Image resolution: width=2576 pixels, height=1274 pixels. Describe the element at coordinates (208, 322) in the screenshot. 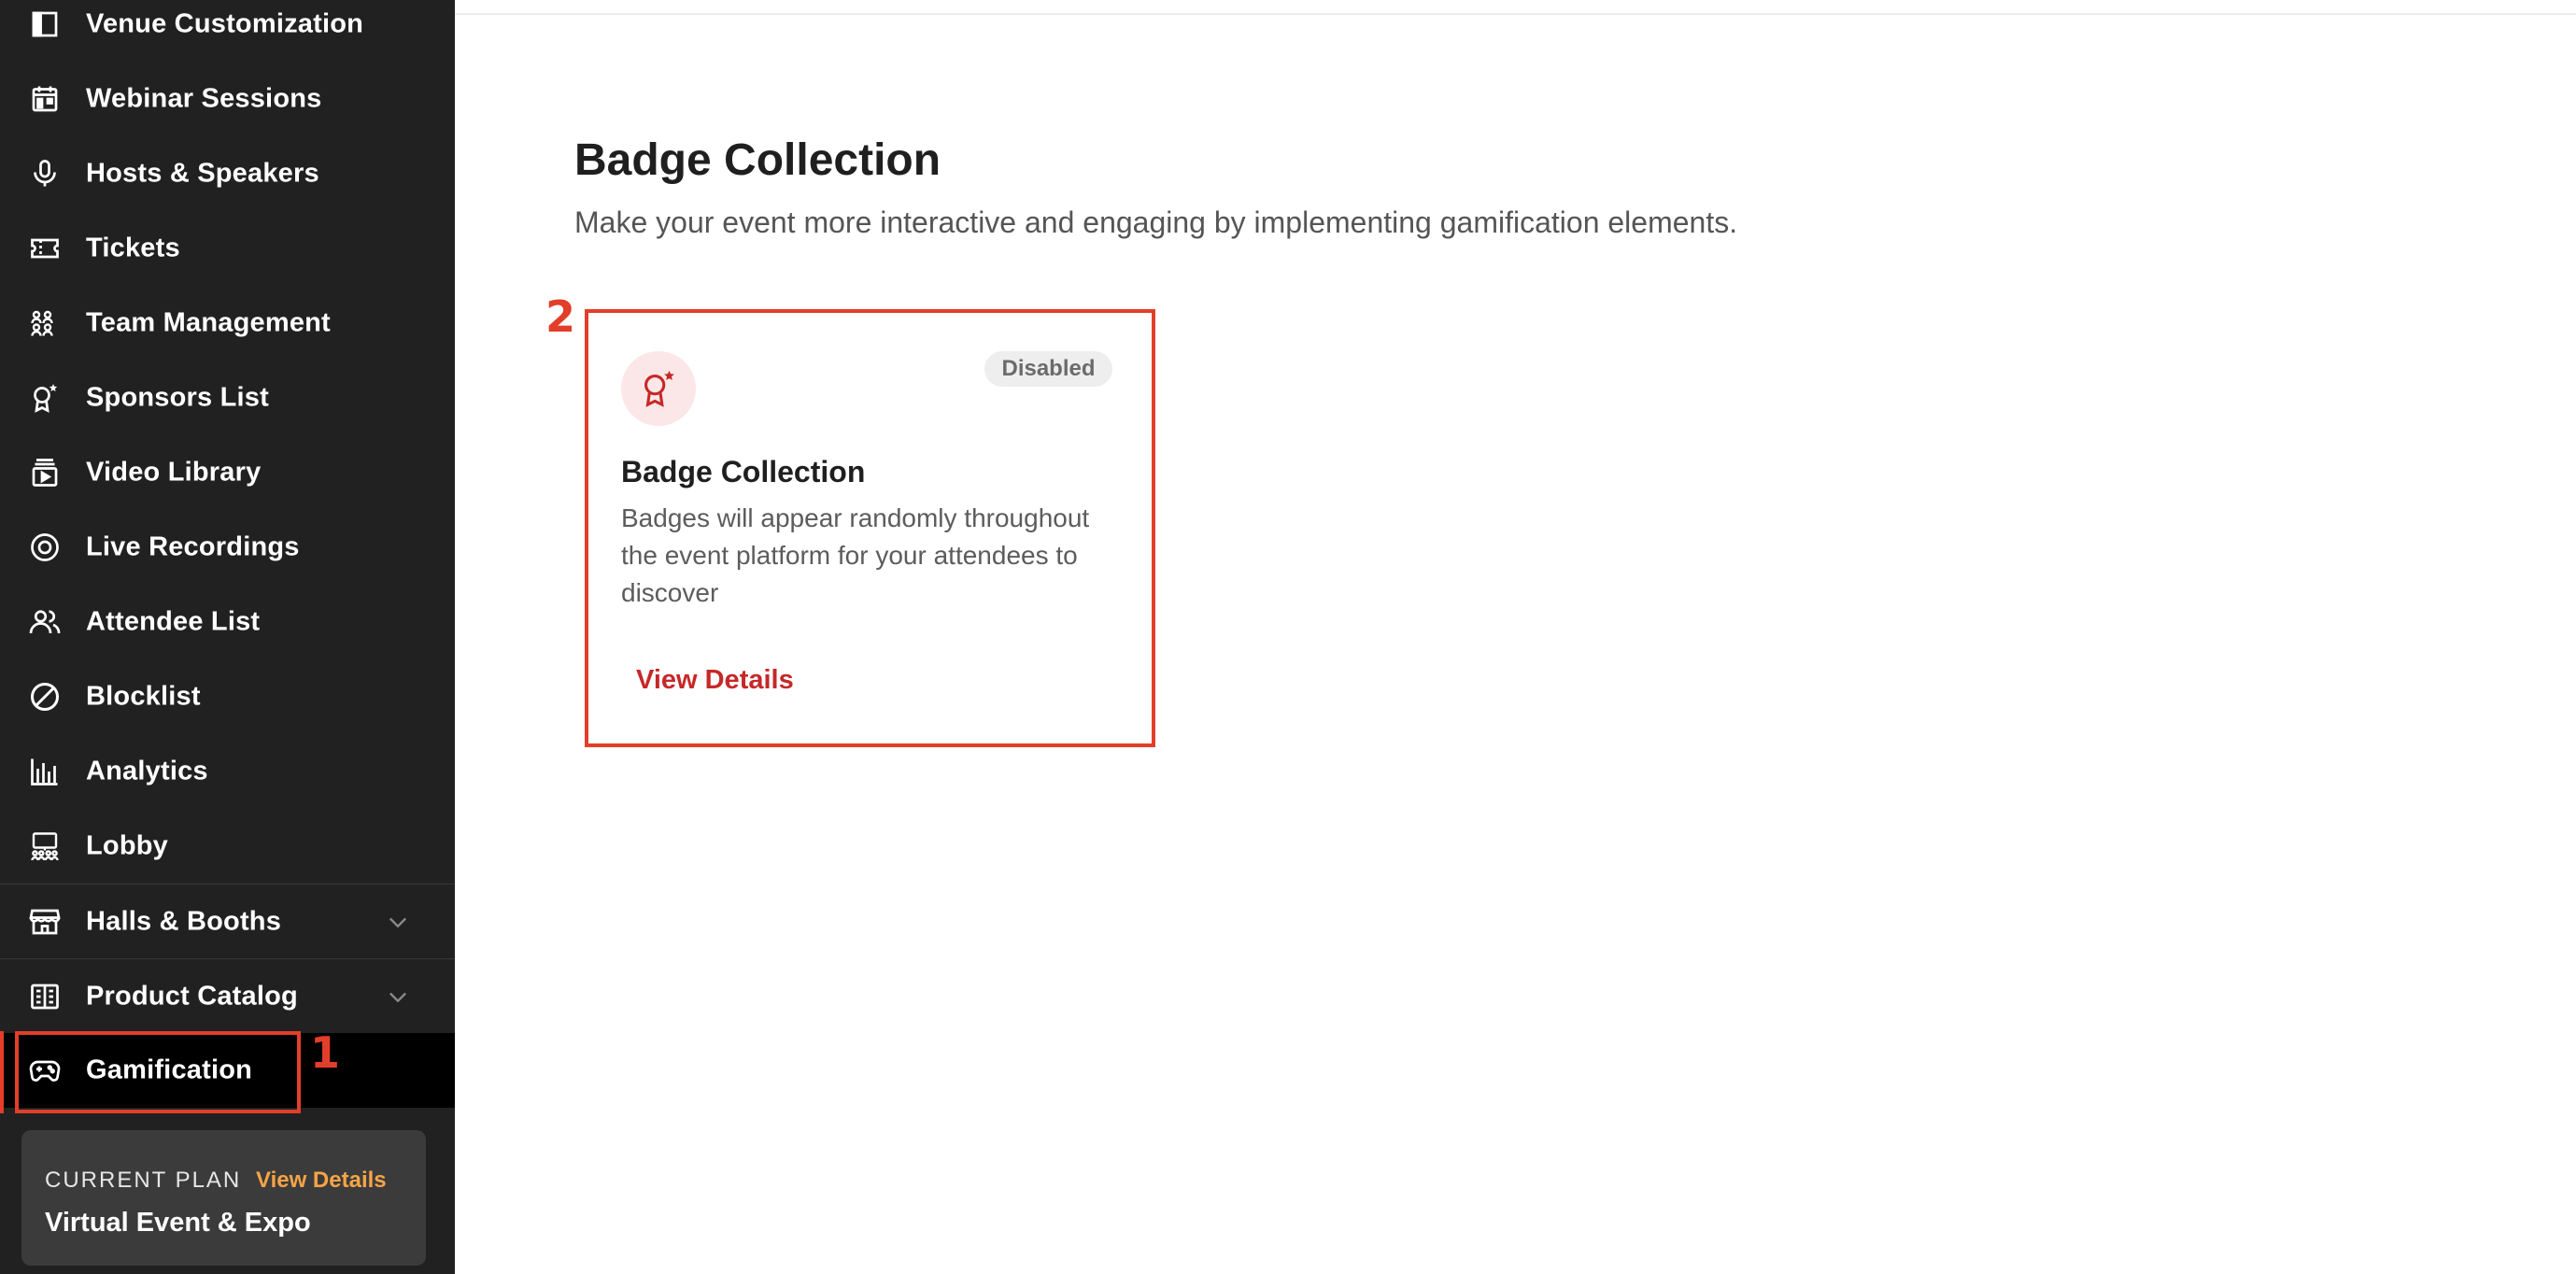

I see `sidebar-item-label: Team Management` at that location.